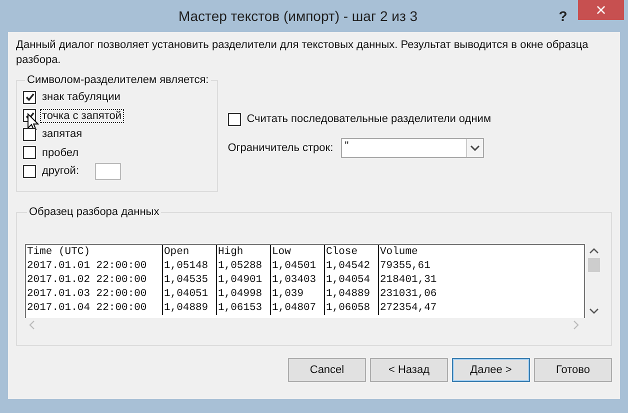 The image size is (628, 413). I want to click on table-cell: 1,039, so click(297, 294).